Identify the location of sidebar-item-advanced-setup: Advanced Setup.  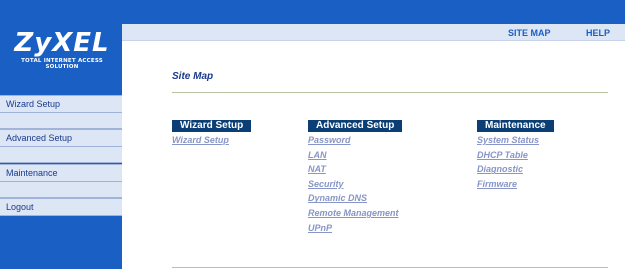
(61, 138).